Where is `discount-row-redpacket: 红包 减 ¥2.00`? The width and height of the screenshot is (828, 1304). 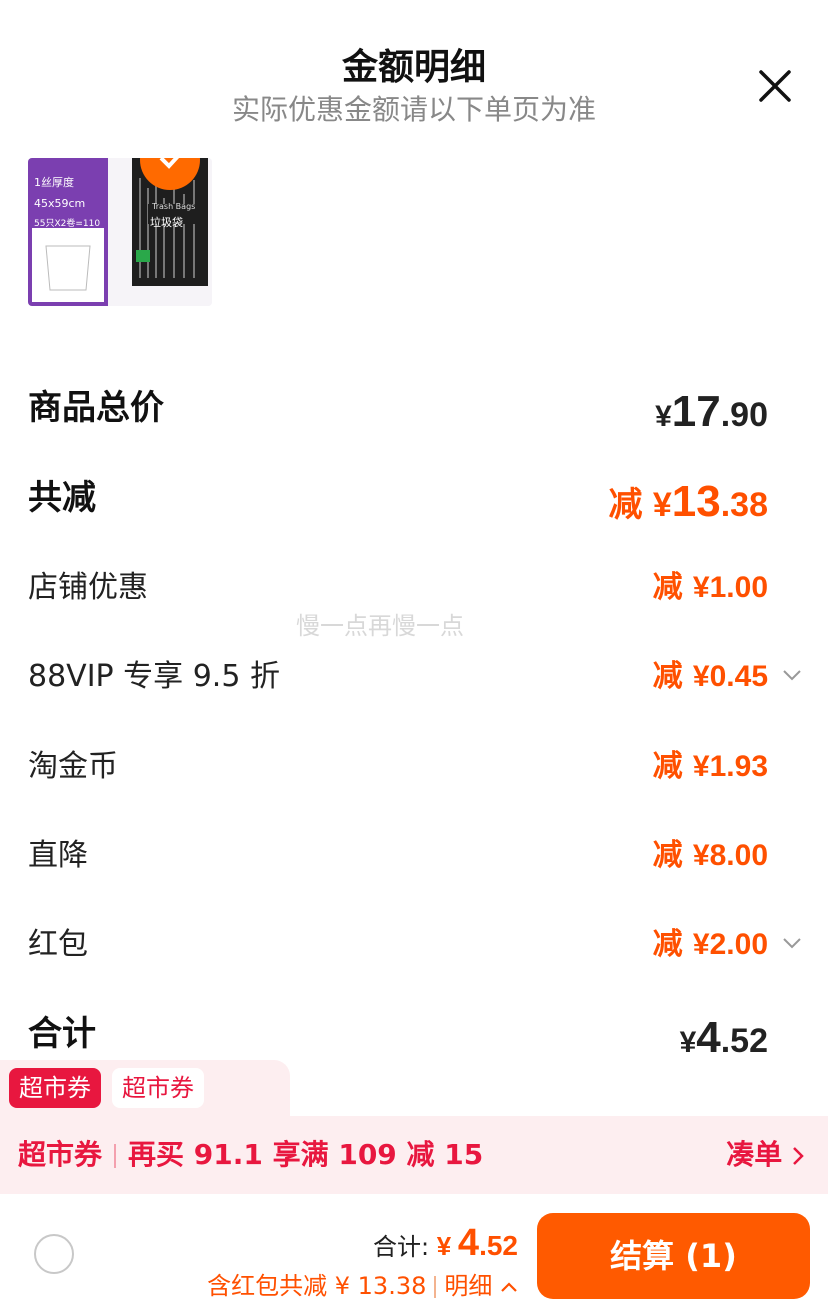 discount-row-redpacket: 红包 减 ¥2.00 is located at coordinates (415, 945).